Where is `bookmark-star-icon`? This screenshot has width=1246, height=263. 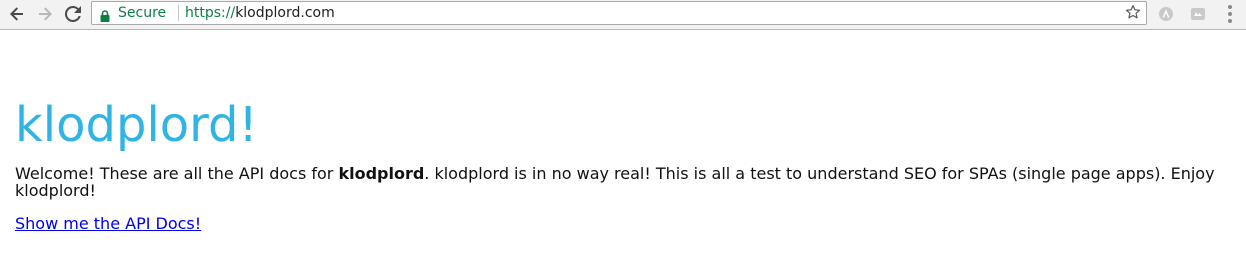
bookmark-star-icon is located at coordinates (1133, 14).